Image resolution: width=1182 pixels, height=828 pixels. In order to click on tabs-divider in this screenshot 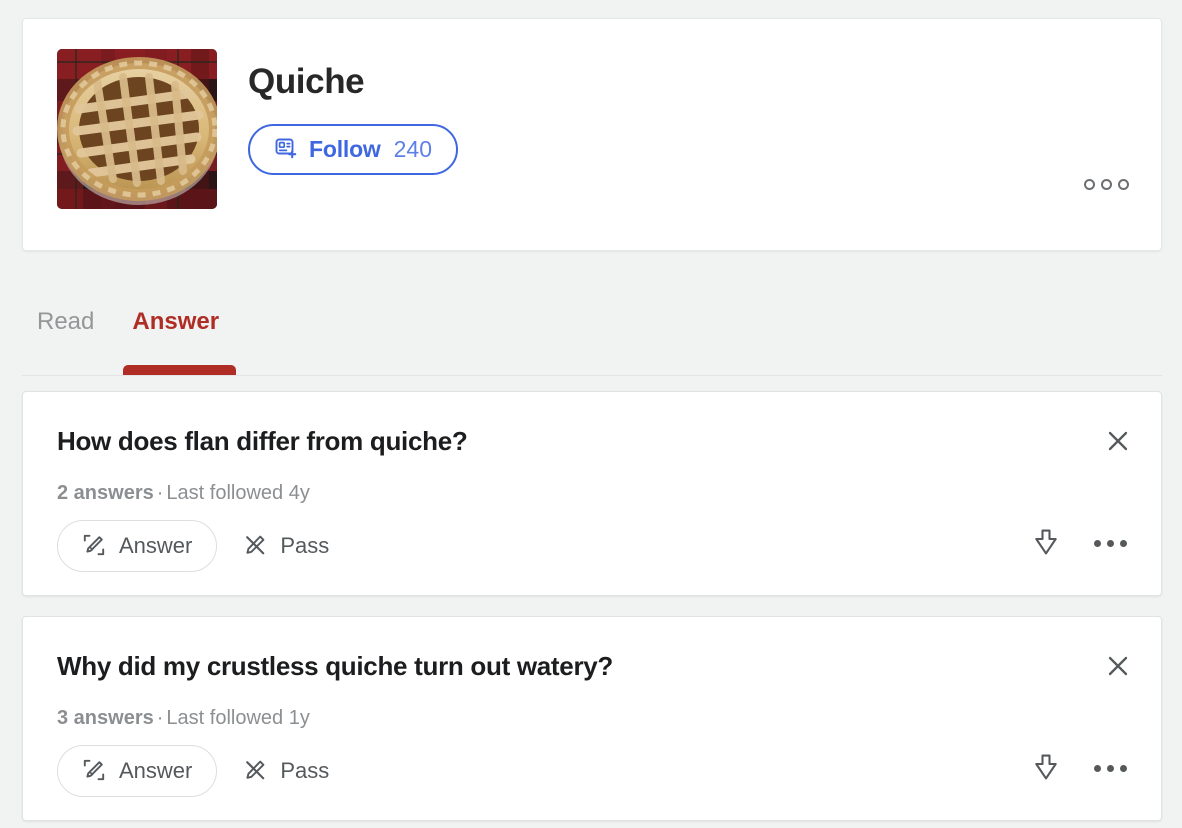, I will do `click(592, 375)`.